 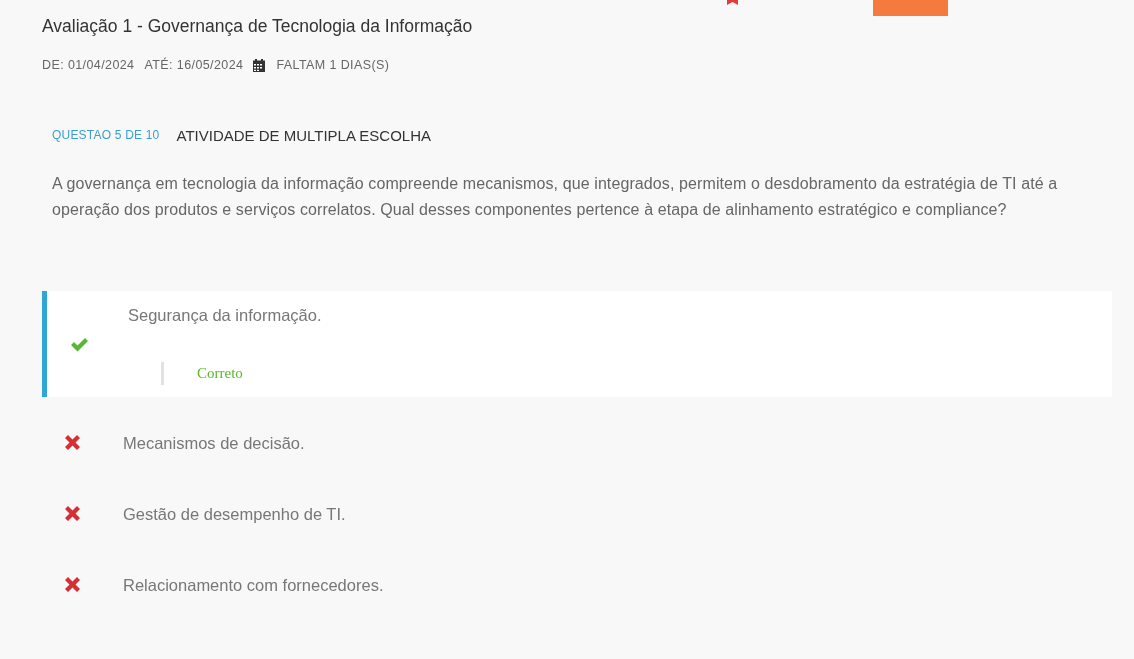 I want to click on start-date: DE: 01/04/2024, so click(x=88, y=65).